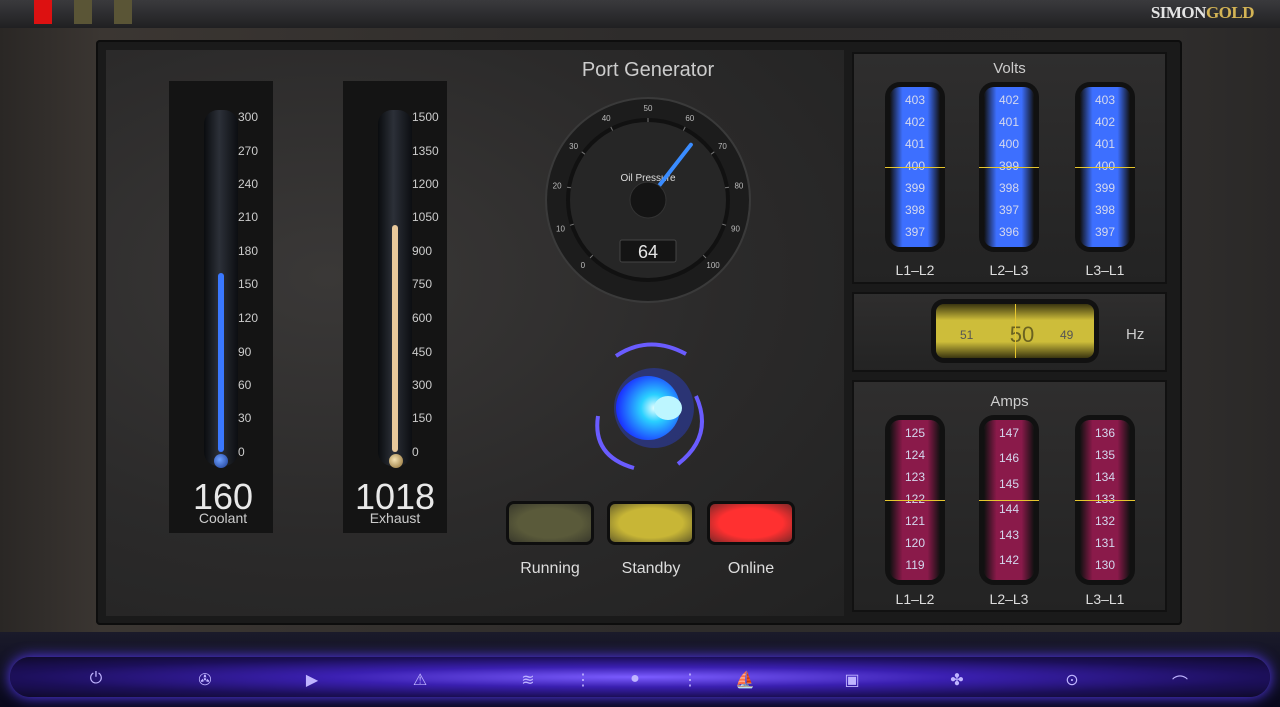 This screenshot has height=707, width=1280. I want to click on engine-icon: ▣, so click(852, 680).